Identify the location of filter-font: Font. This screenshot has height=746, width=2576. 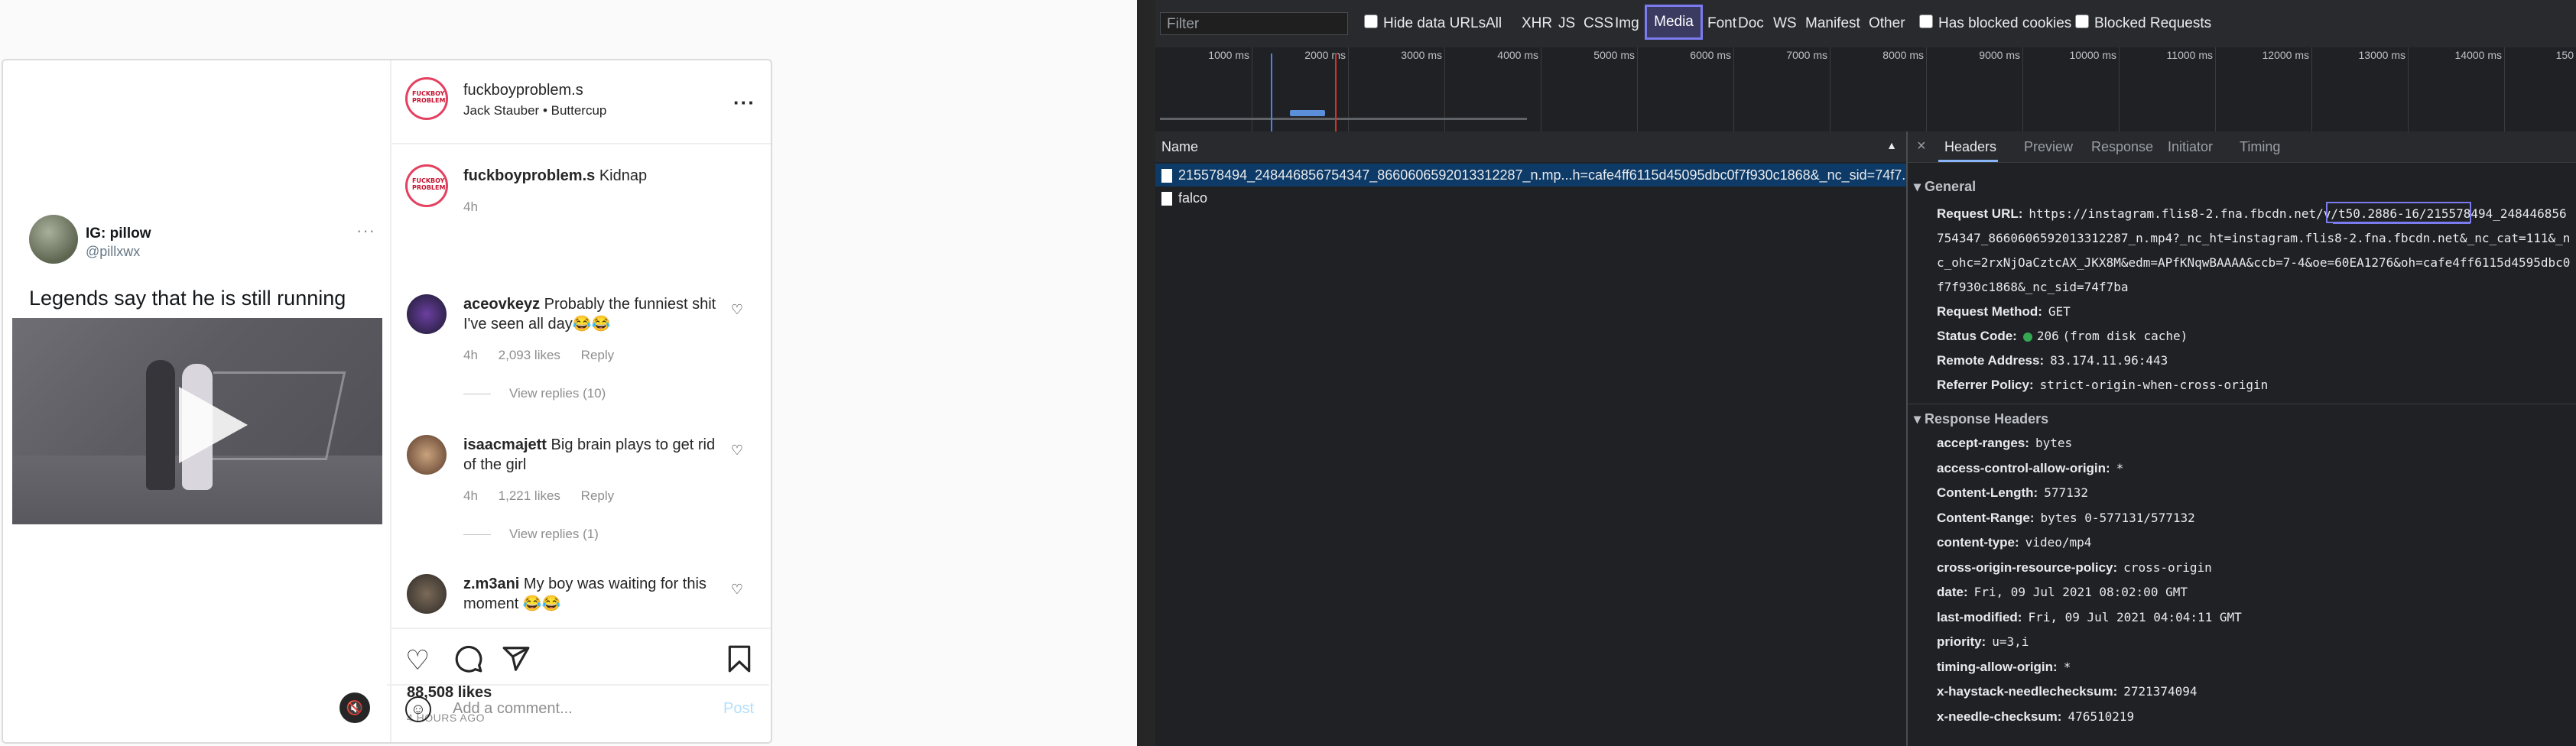
(1721, 23).